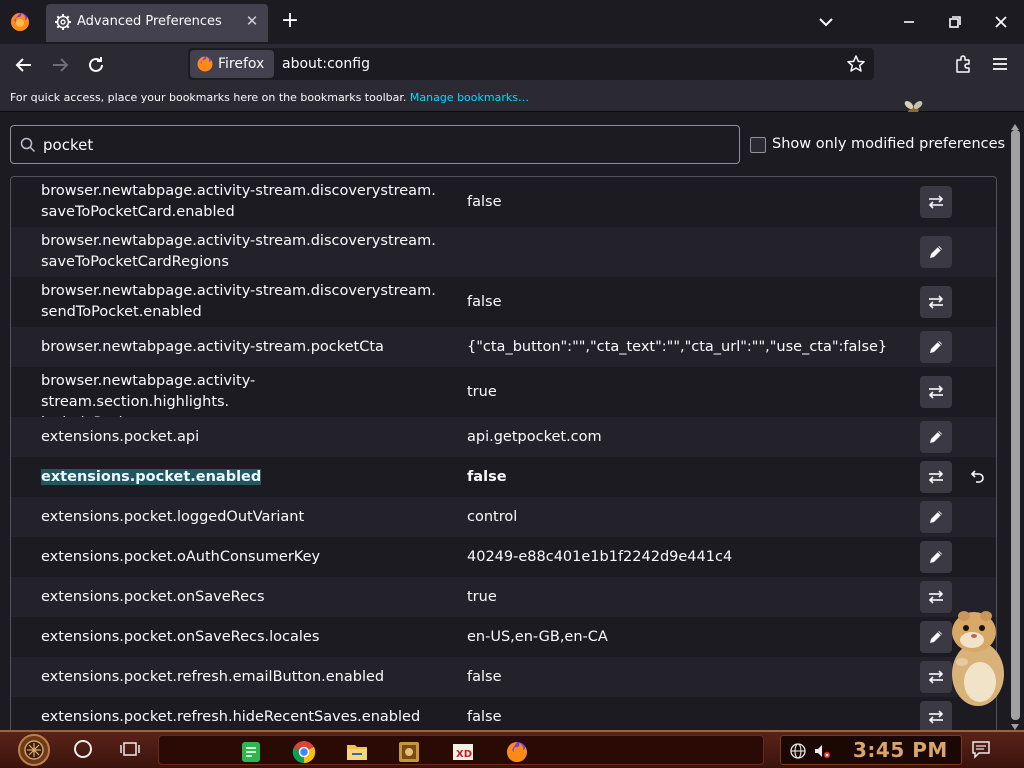  I want to click on preference-value: 40249-e88c401e1b1f2242d9e441c4, so click(600, 556).